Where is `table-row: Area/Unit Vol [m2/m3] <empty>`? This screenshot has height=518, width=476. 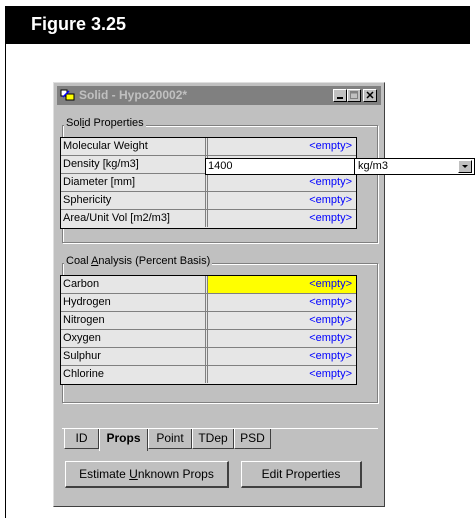 table-row: Area/Unit Vol [m2/m3] <empty> is located at coordinates (208, 219).